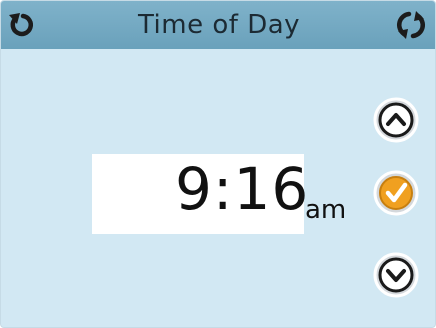  I want to click on refresh-icon, so click(411, 25).